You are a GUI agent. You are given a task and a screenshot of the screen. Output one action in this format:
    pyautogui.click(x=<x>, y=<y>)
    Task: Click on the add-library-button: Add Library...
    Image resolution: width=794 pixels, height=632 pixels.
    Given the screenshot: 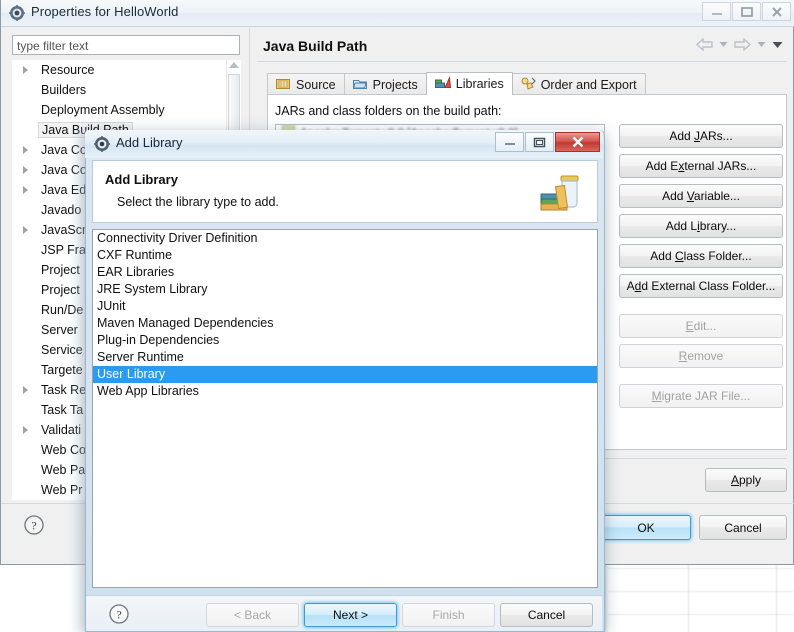 What is the action you would take?
    pyautogui.click(x=701, y=226)
    